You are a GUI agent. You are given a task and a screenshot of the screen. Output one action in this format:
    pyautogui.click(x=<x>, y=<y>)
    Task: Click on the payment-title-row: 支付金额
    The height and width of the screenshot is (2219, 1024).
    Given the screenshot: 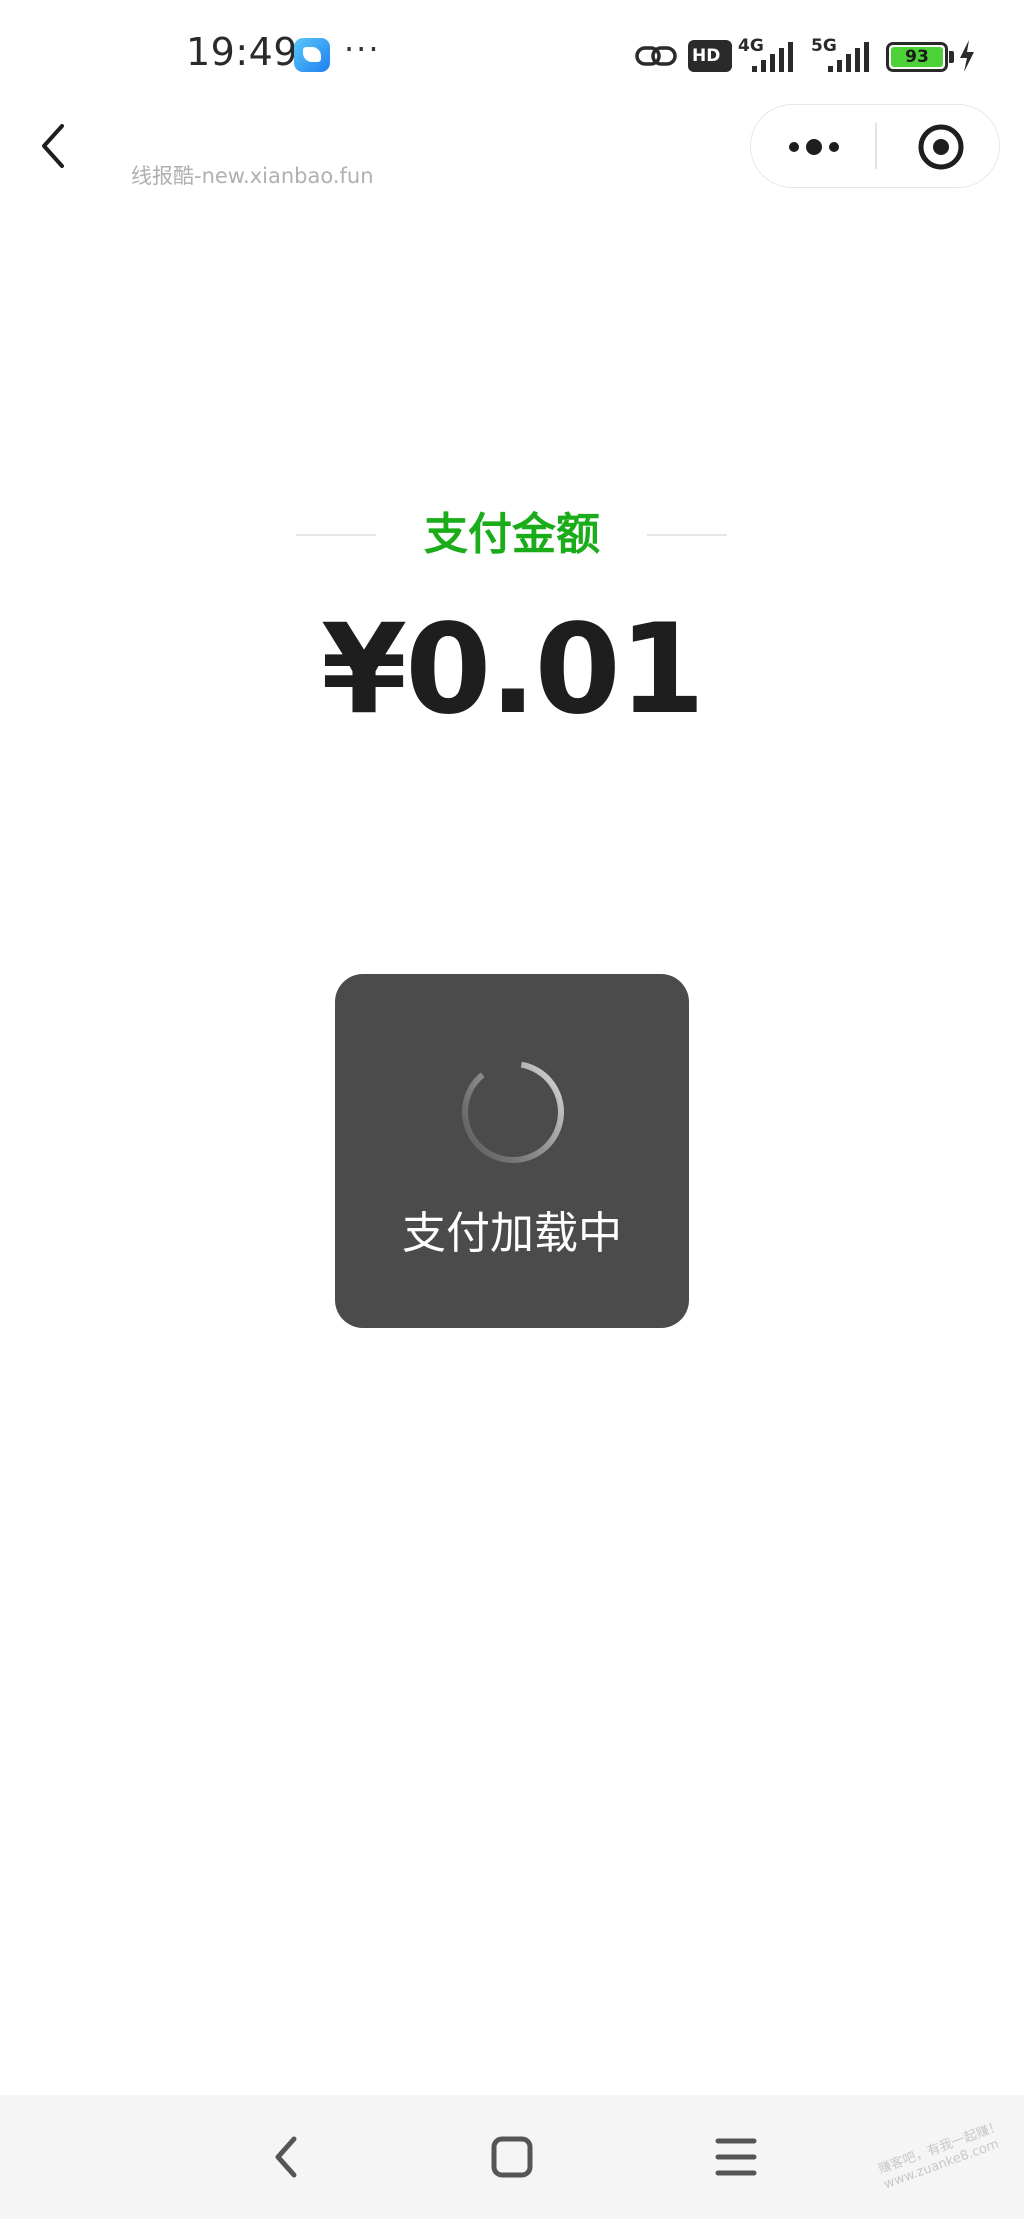 What is the action you would take?
    pyautogui.click(x=512, y=535)
    